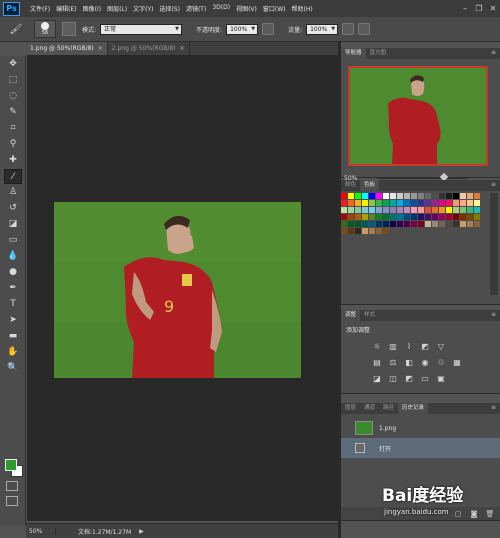 Image resolution: width=500 pixels, height=538 pixels. I want to click on color-lookup-icon: ▦, so click(457, 363).